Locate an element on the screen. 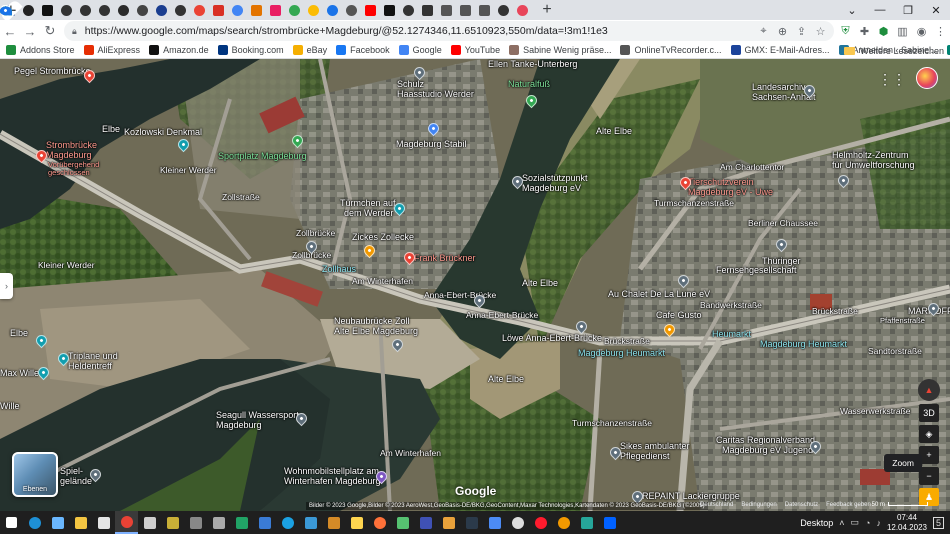 The height and width of the screenshot is (534, 950). install-icon: ⊕ is located at coordinates (782, 31).